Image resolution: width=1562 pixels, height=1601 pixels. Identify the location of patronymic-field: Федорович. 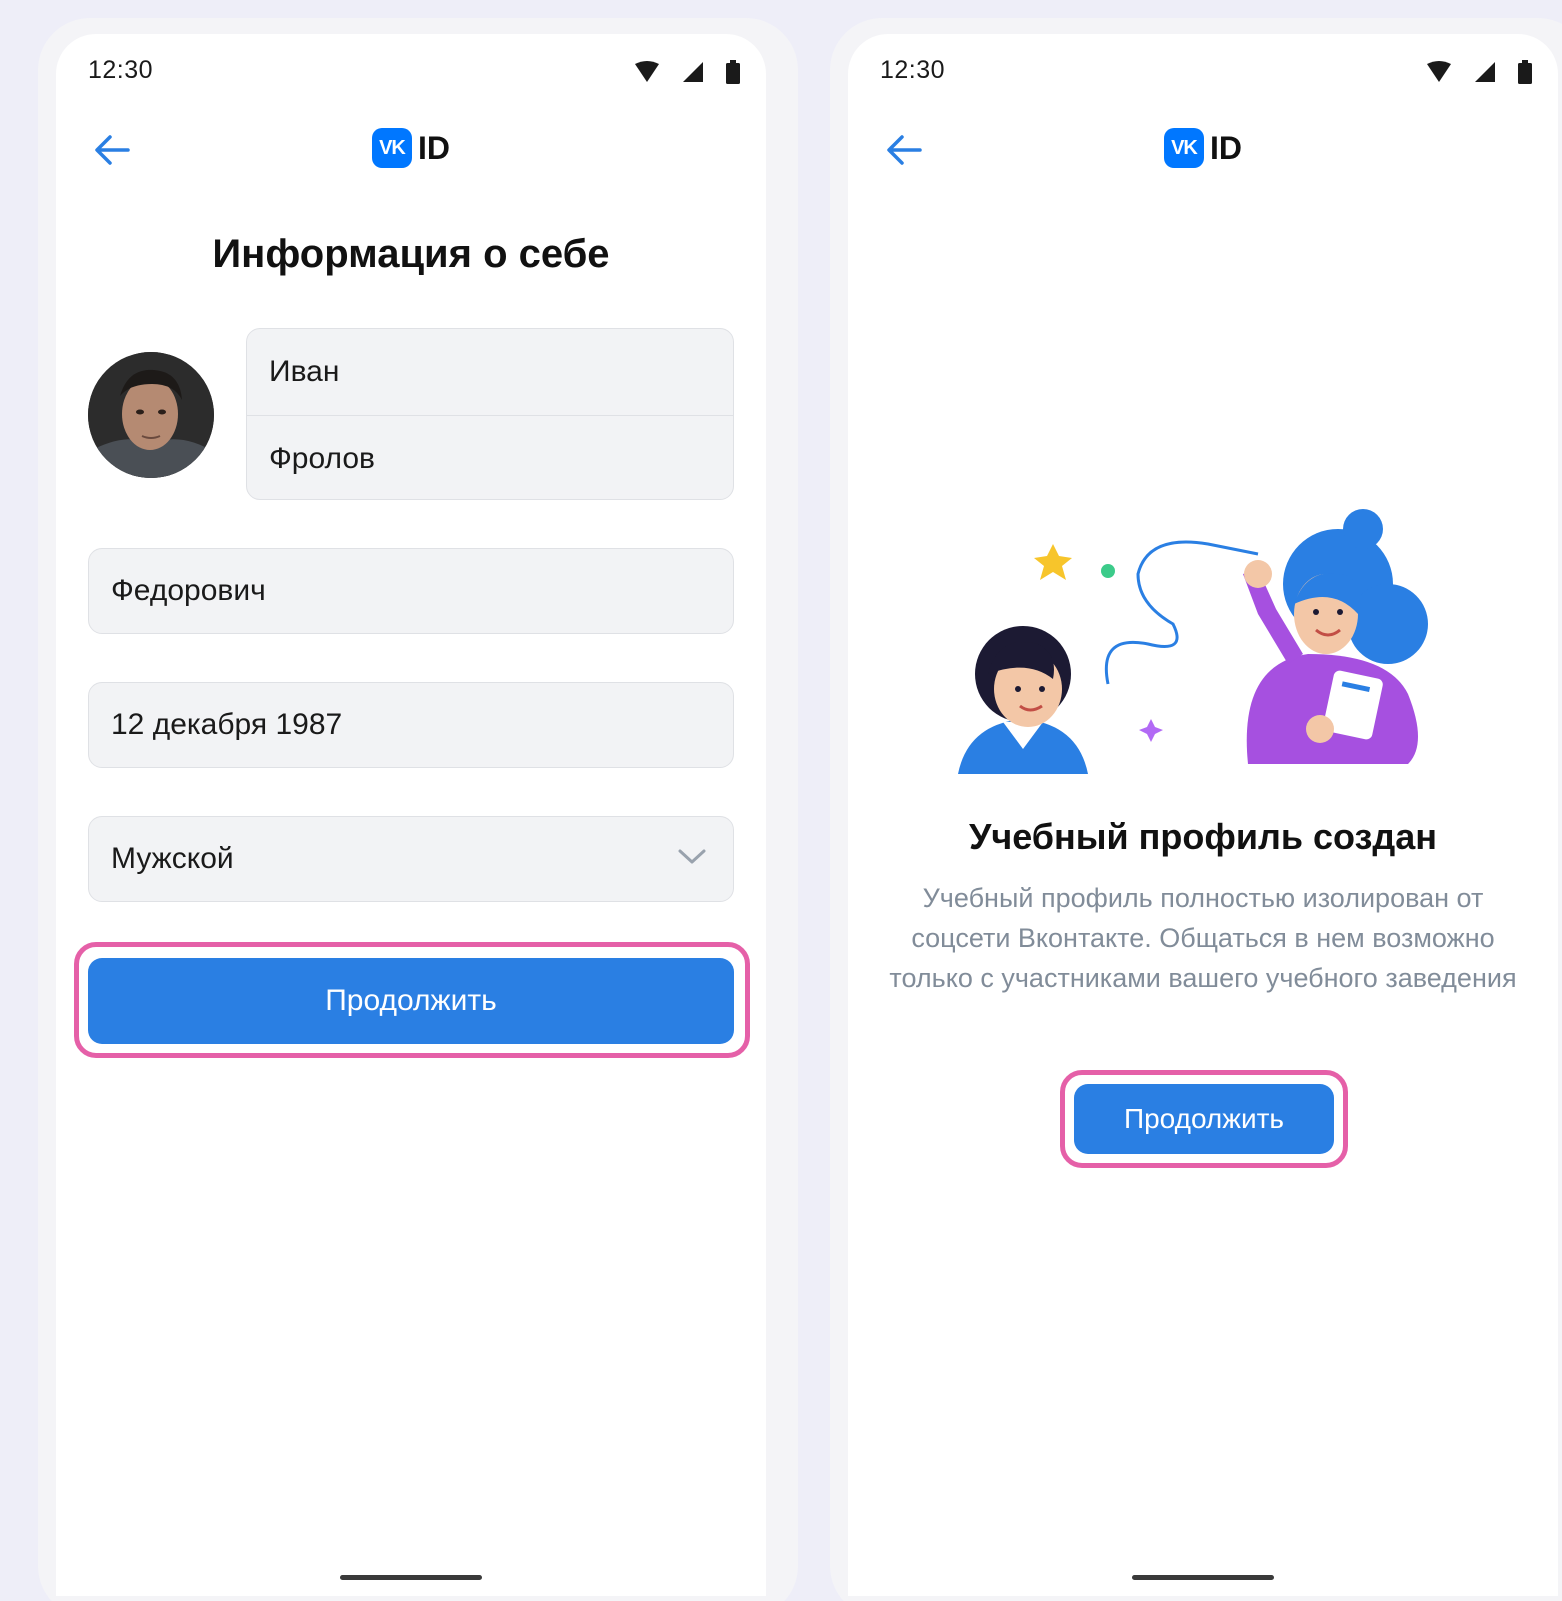
(411, 591).